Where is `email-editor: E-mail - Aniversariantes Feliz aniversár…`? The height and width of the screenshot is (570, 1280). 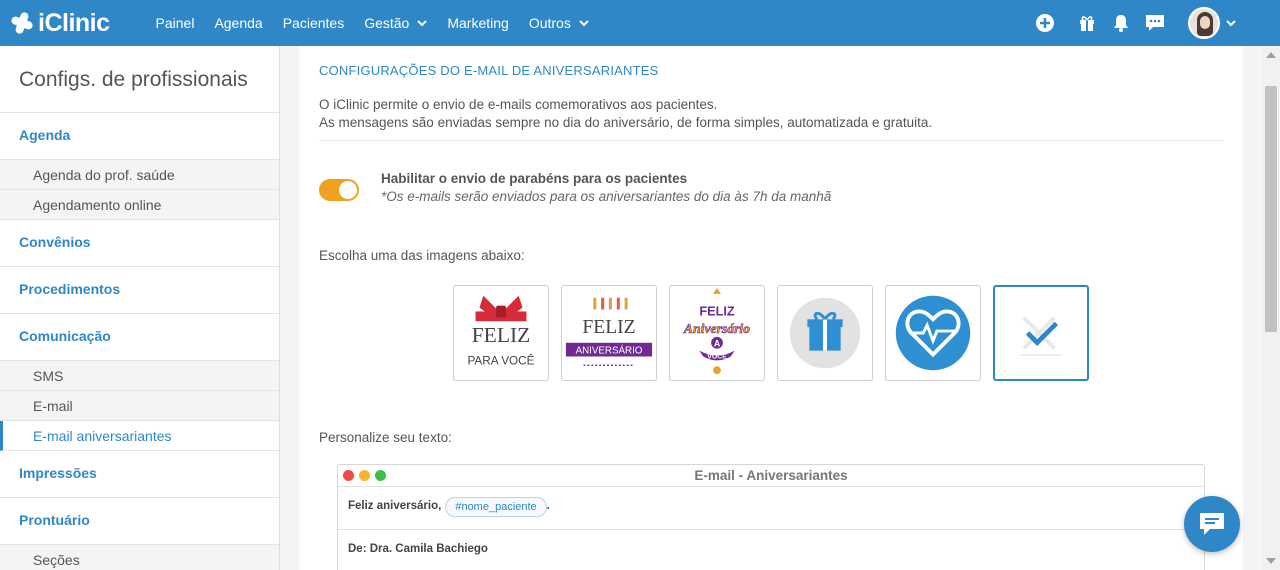
email-editor: E-mail - Aniversariantes Feliz aniversár… is located at coordinates (771, 517).